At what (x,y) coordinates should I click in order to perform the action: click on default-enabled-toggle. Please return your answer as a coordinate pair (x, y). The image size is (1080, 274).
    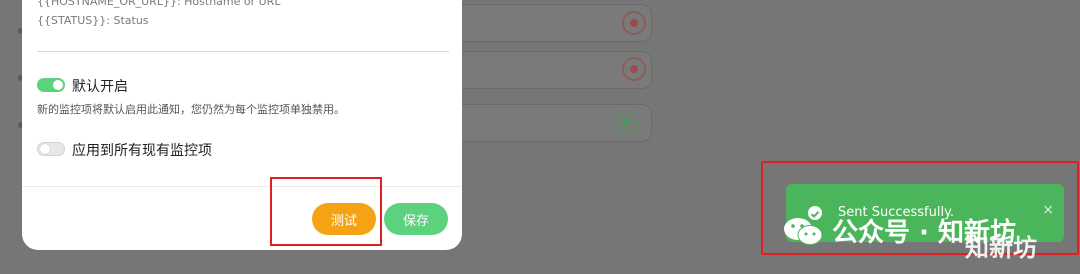
    Looking at the image, I should click on (51, 85).